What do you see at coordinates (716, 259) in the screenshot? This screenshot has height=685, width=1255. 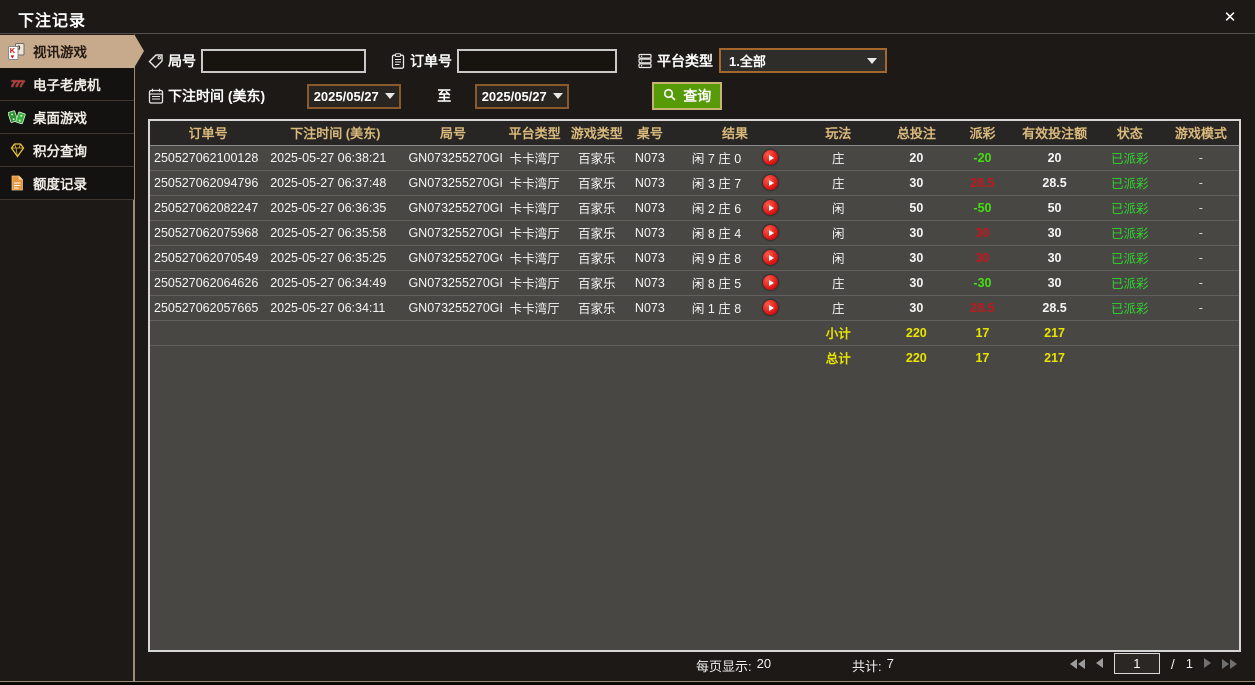 I see `result-text: 闲 9 庄 8` at bounding box center [716, 259].